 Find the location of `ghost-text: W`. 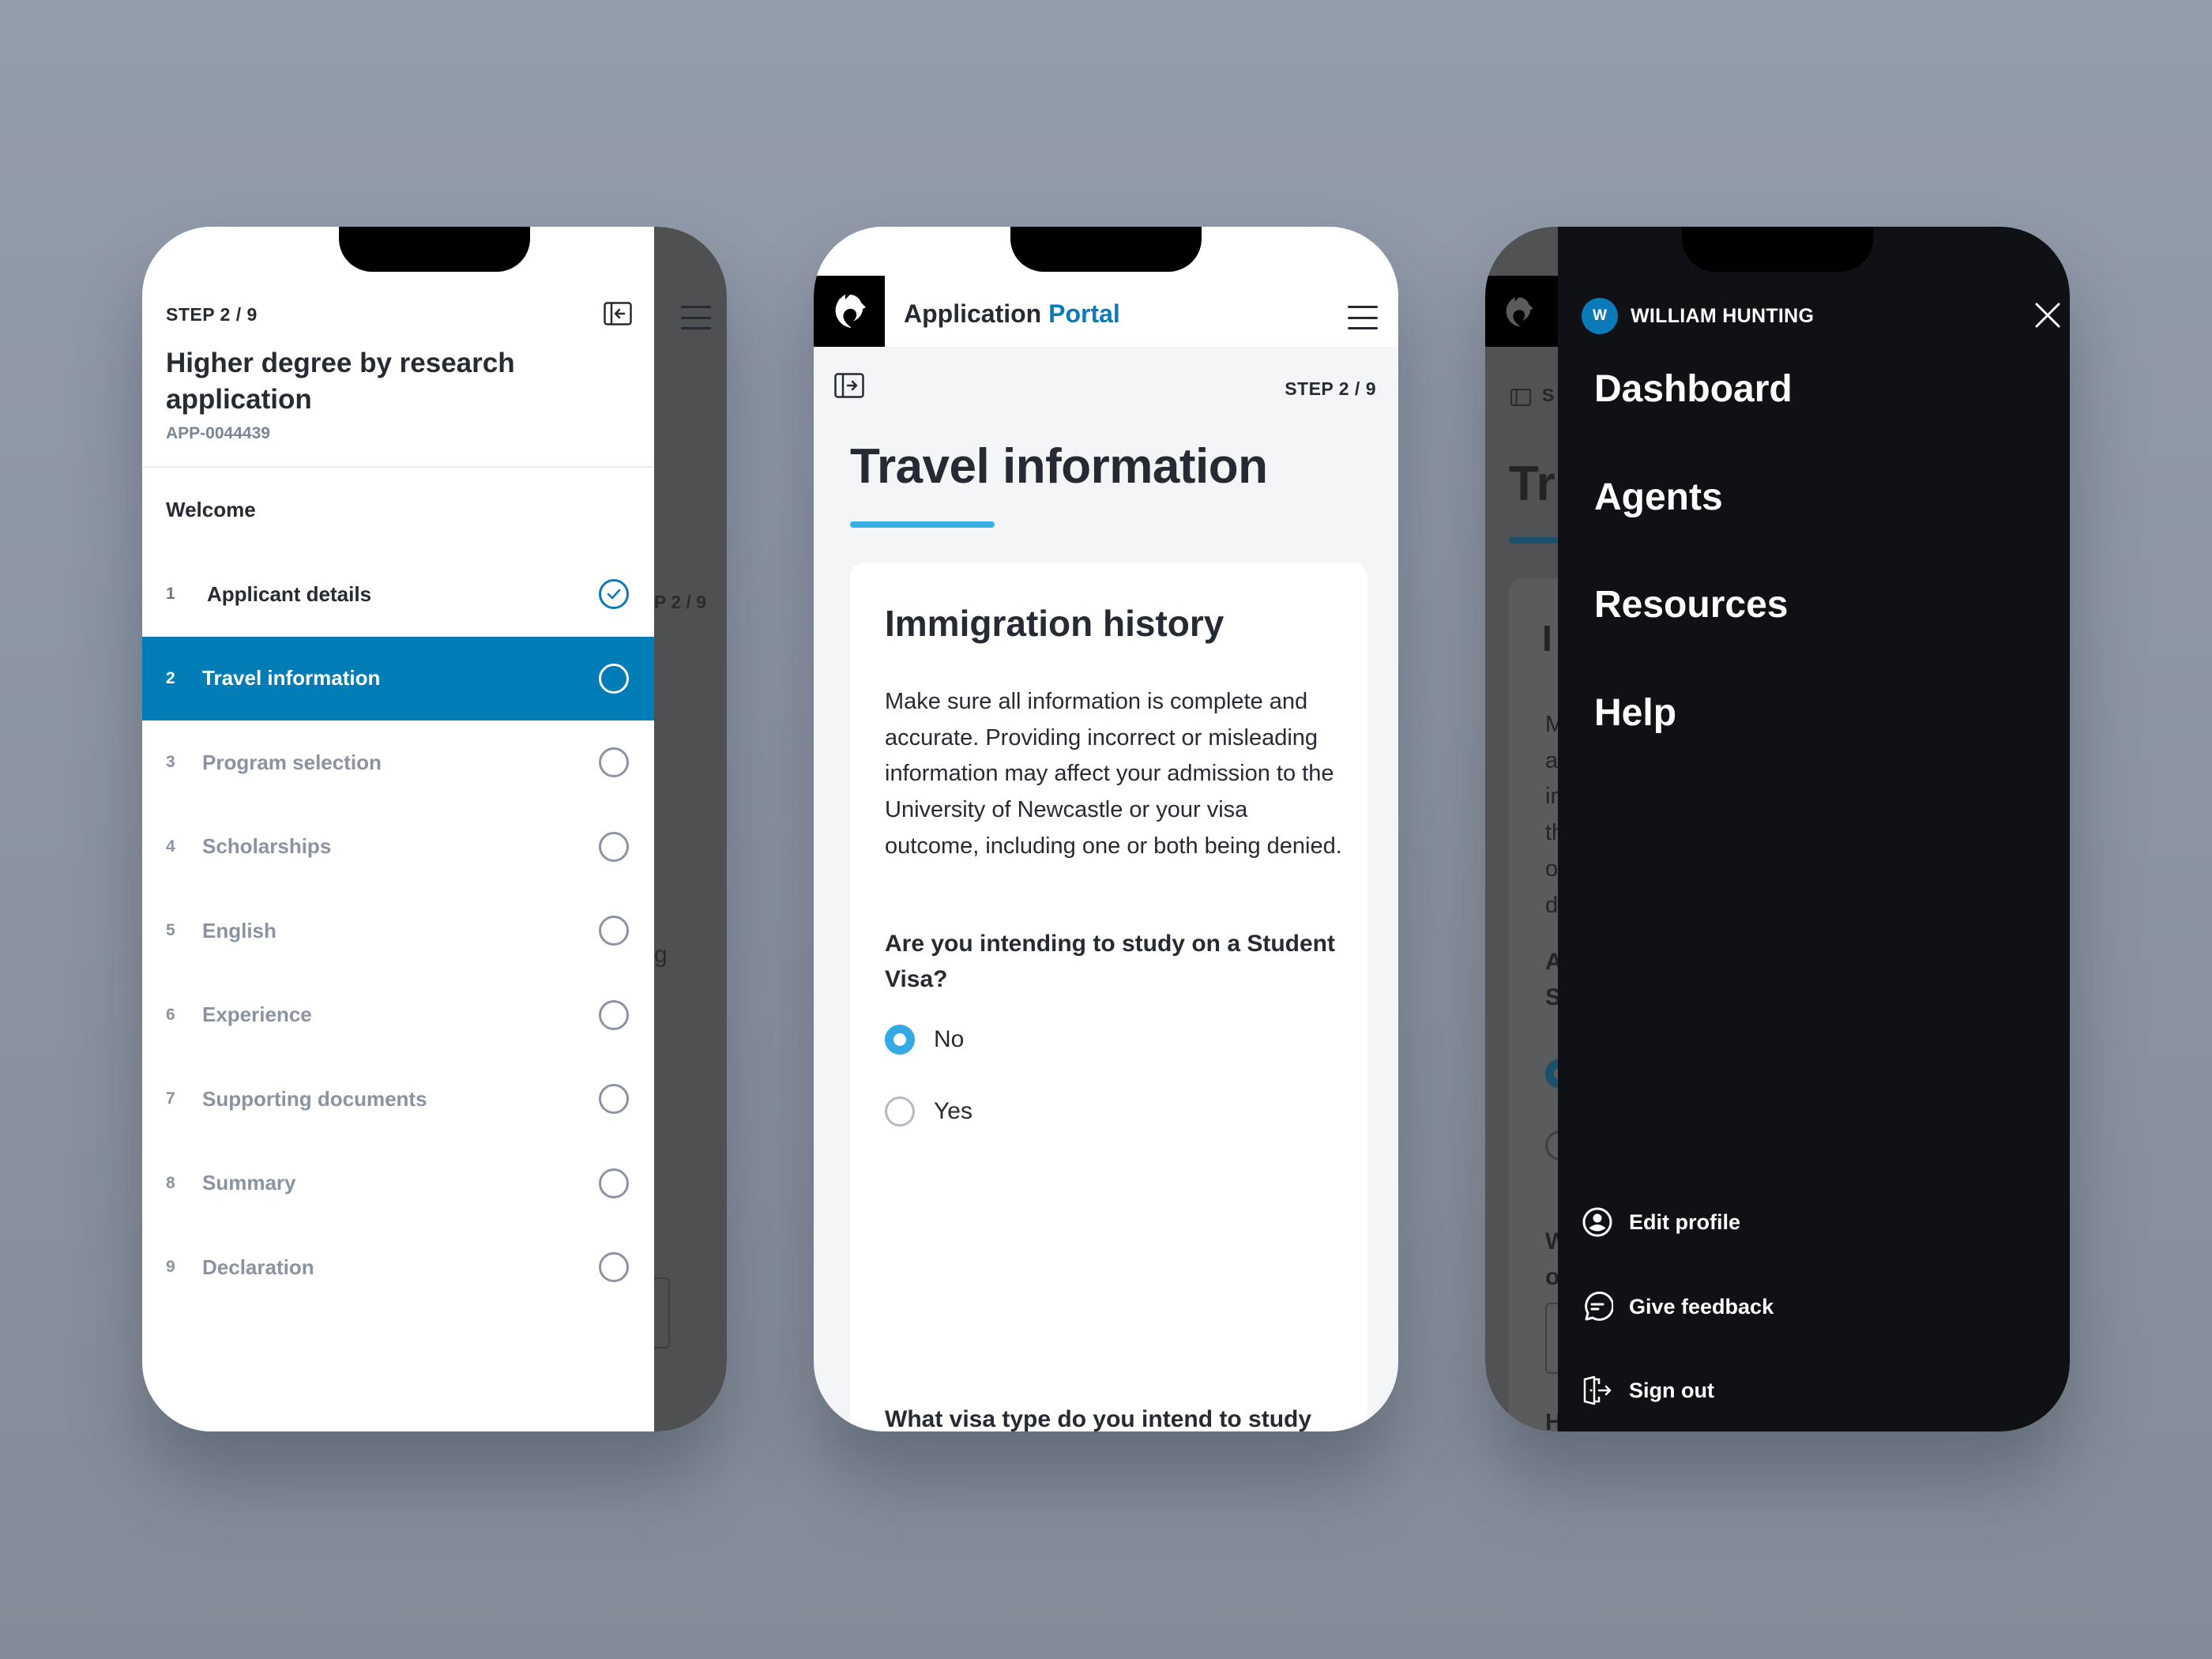

ghost-text: W is located at coordinates (1552, 1242).